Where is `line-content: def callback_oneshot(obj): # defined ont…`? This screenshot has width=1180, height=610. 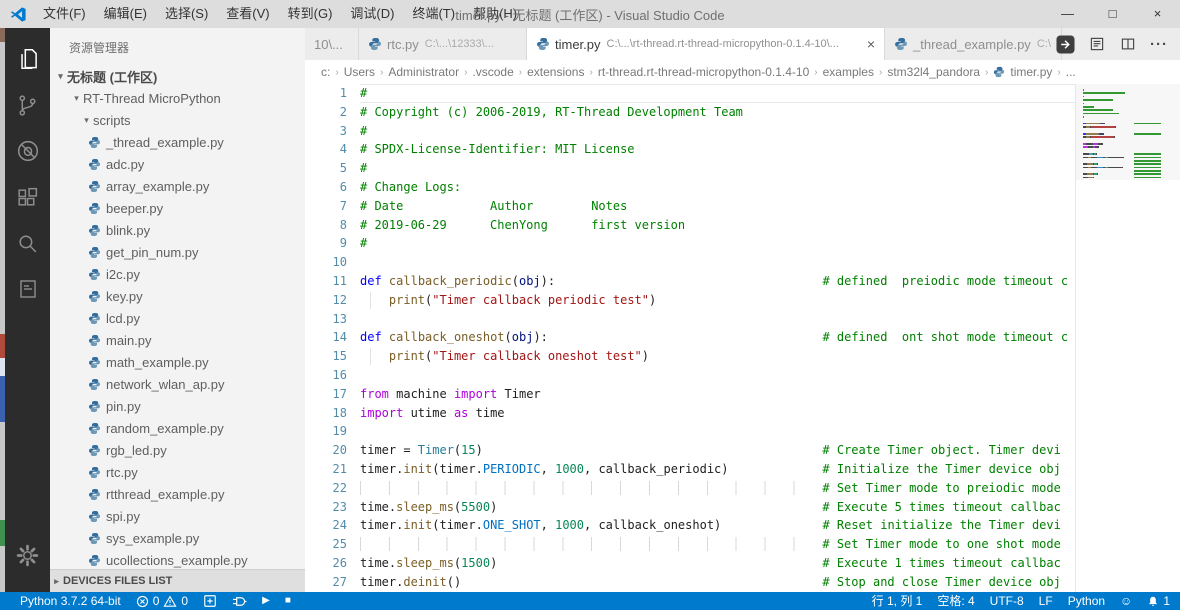
line-content: def callback_oneshot(obj): # defined ont… is located at coordinates (717, 337).